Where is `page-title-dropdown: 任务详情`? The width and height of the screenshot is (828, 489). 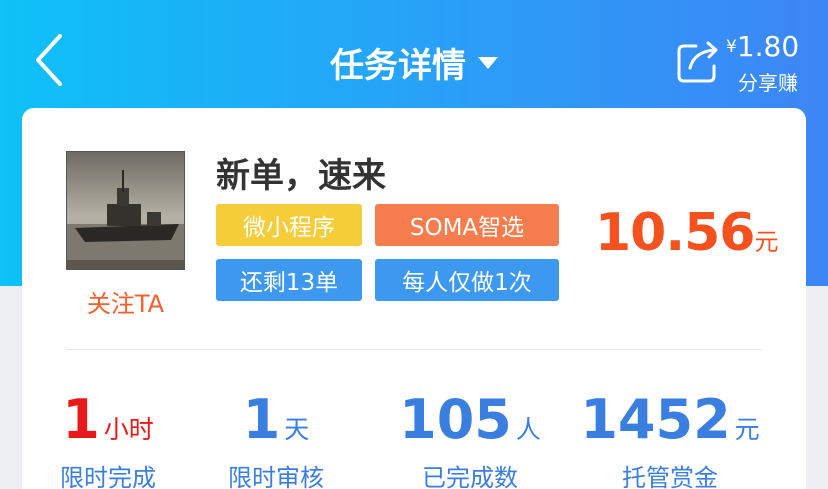 page-title-dropdown: 任务详情 is located at coordinates (414, 62).